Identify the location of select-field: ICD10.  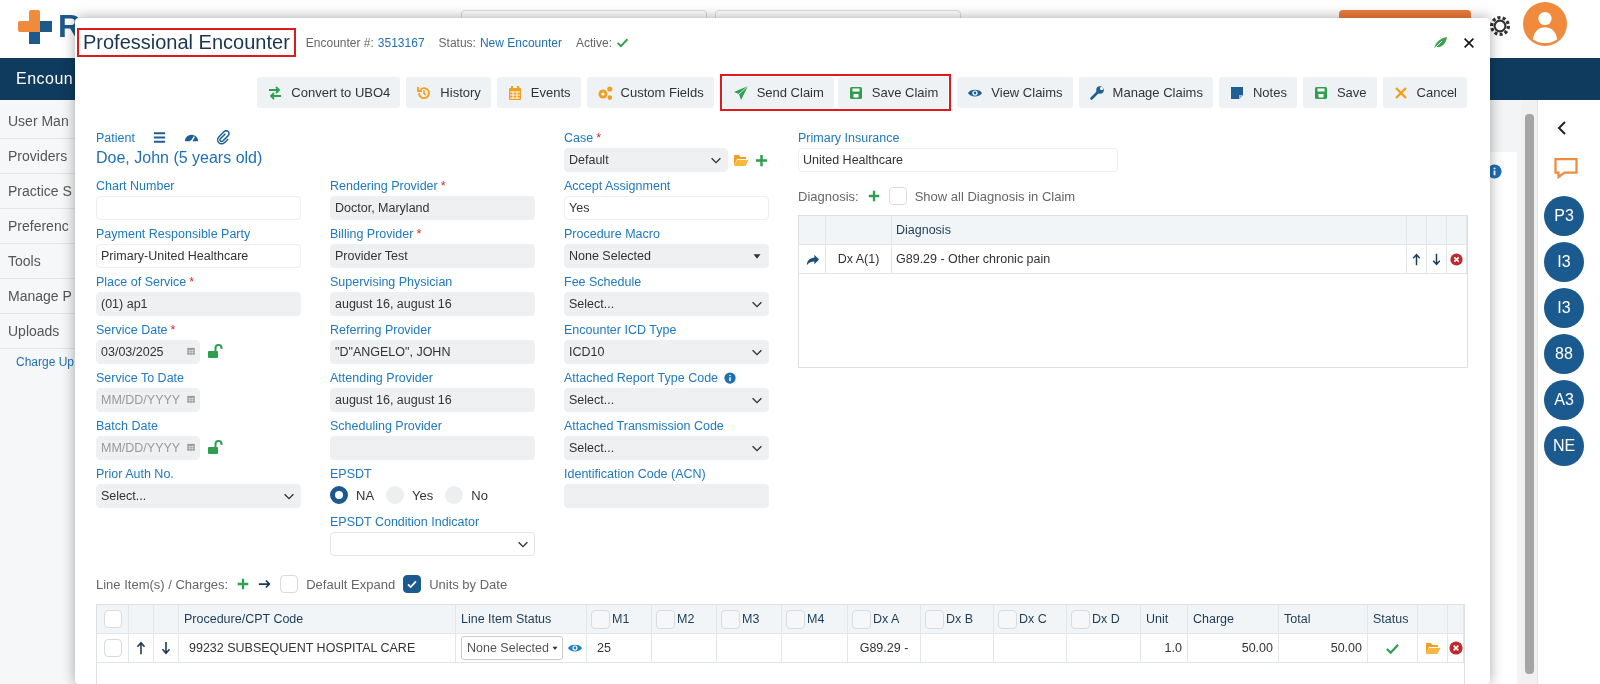
(666, 352).